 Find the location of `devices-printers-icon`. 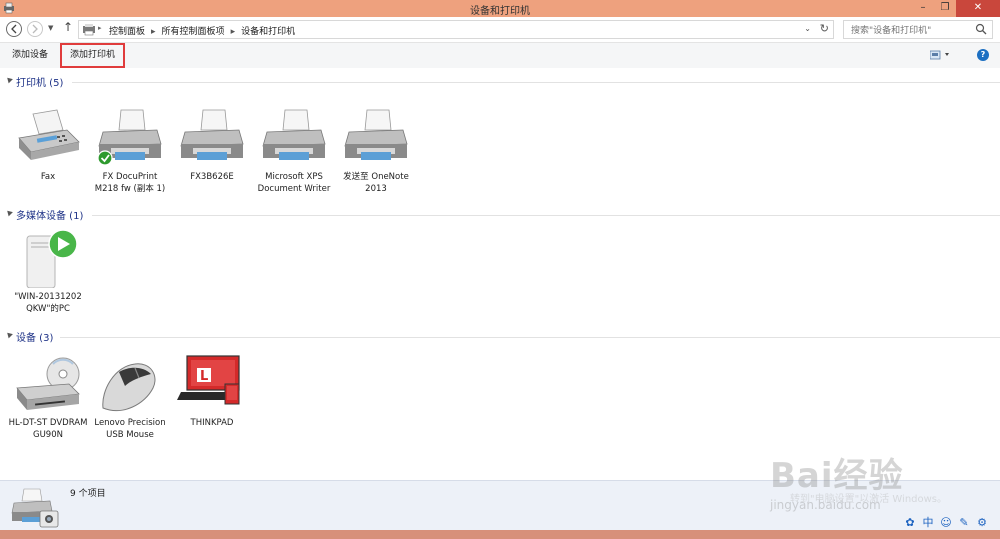

devices-printers-icon is located at coordinates (35, 508).